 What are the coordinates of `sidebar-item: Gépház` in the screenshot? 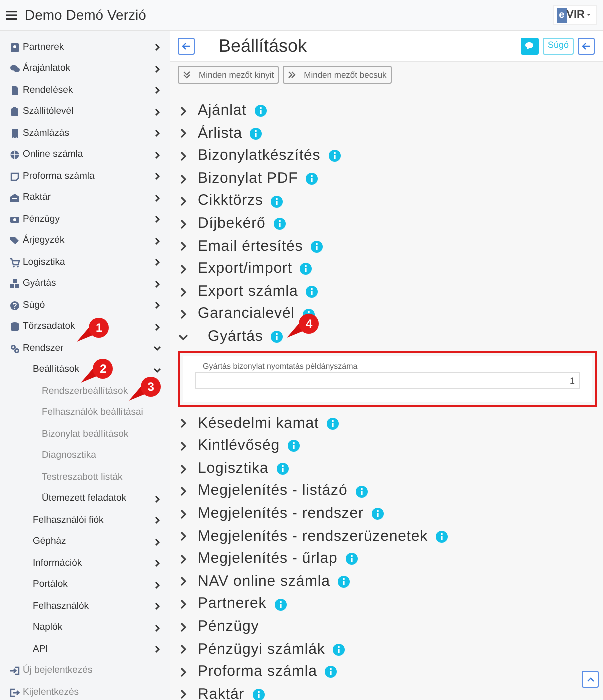 It's located at (49, 542).